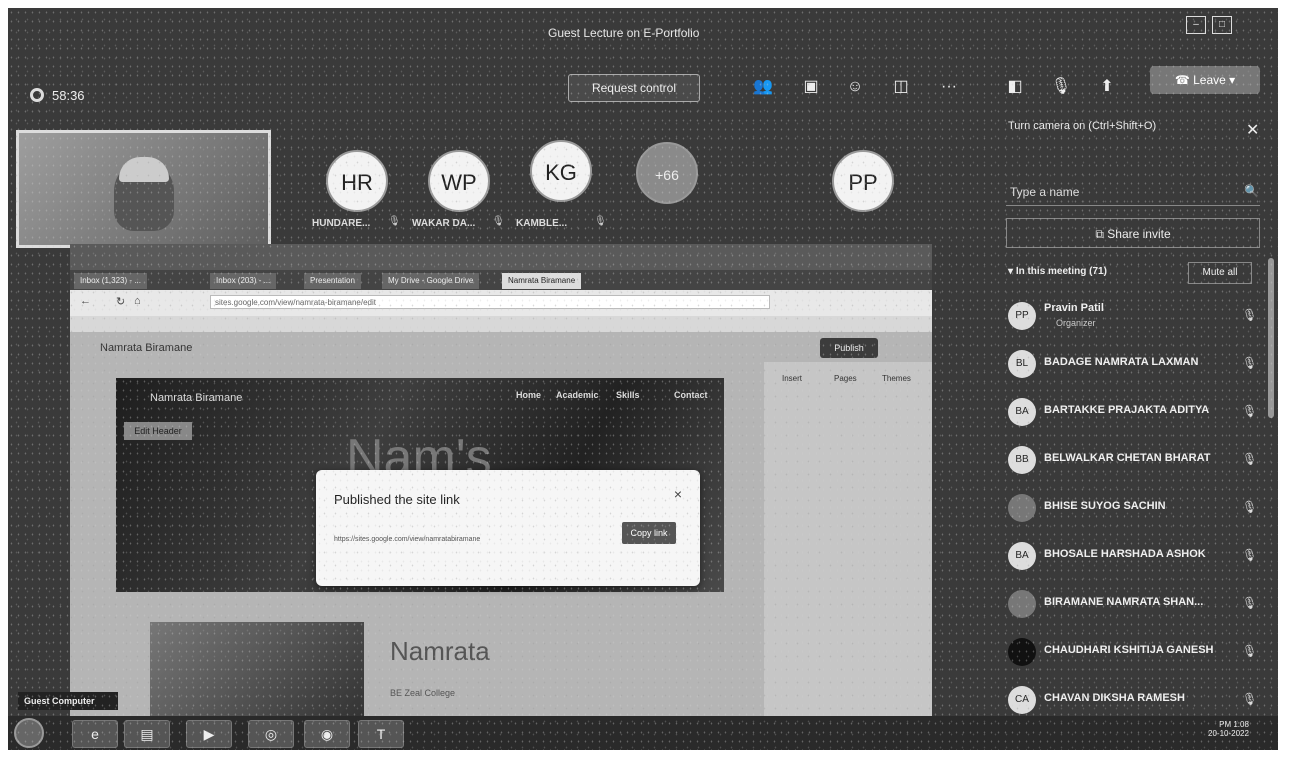 The width and height of the screenshot is (1306, 758). Describe the element at coordinates (1251, 191) in the screenshot. I see `search-icon: 🔍` at that location.